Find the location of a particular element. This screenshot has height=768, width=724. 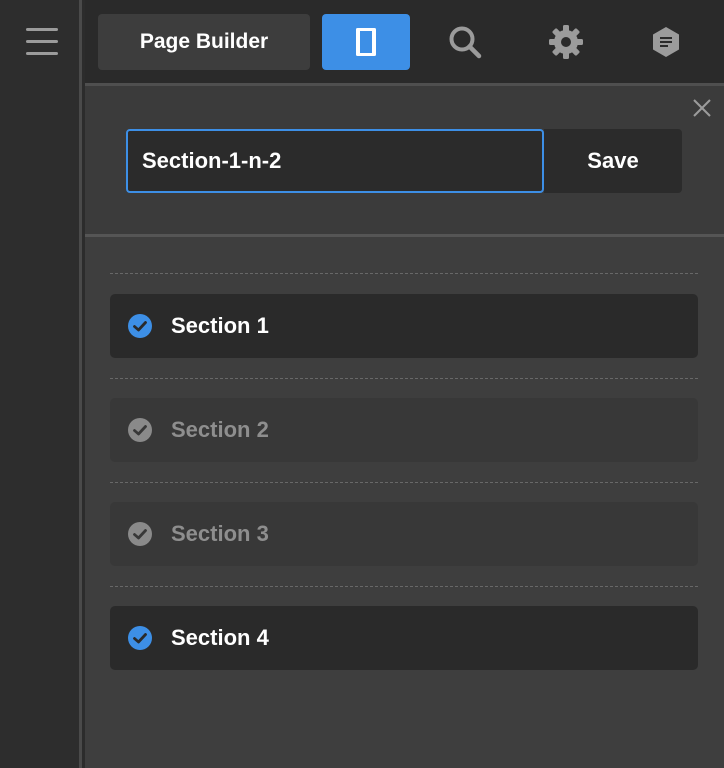

page-builder-button: Page Builder is located at coordinates (204, 42).